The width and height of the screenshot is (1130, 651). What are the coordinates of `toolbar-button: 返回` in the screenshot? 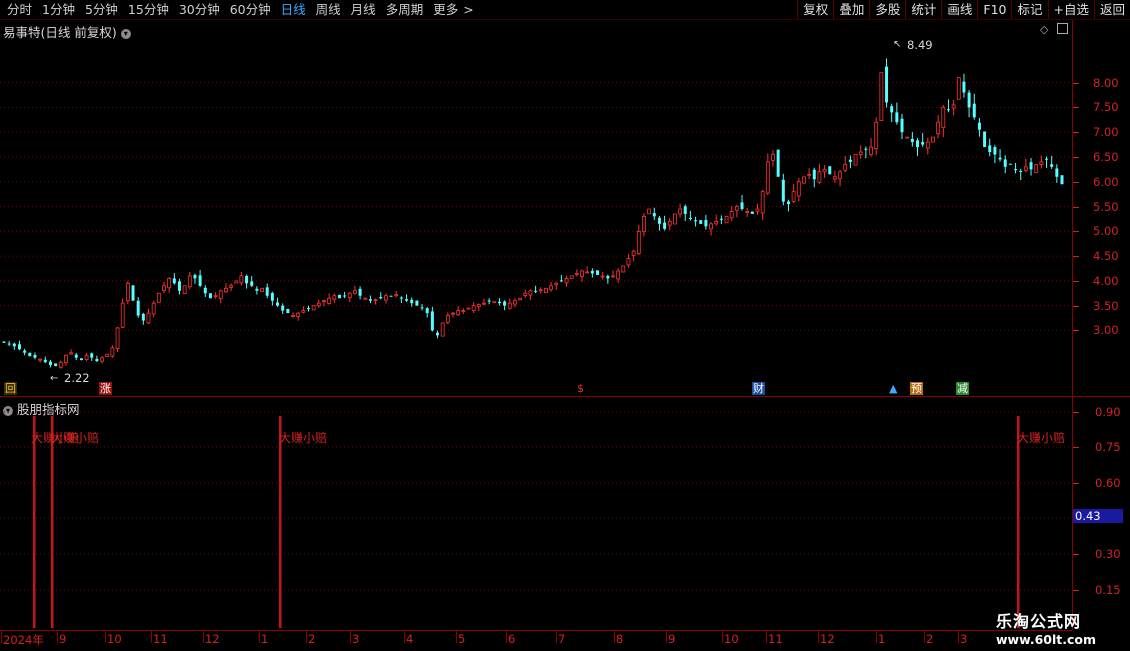 It's located at (1111, 9).